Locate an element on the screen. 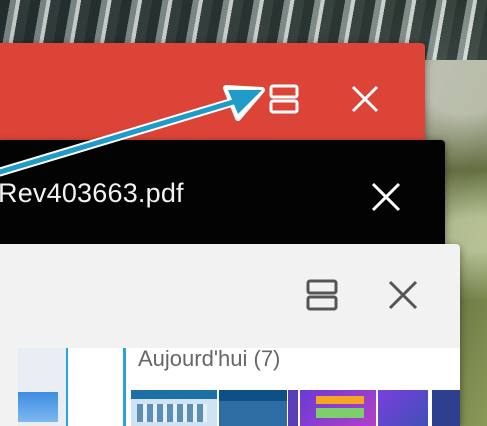 The height and width of the screenshot is (426, 487). card-title: Rev403663.pdf is located at coordinates (92, 193).